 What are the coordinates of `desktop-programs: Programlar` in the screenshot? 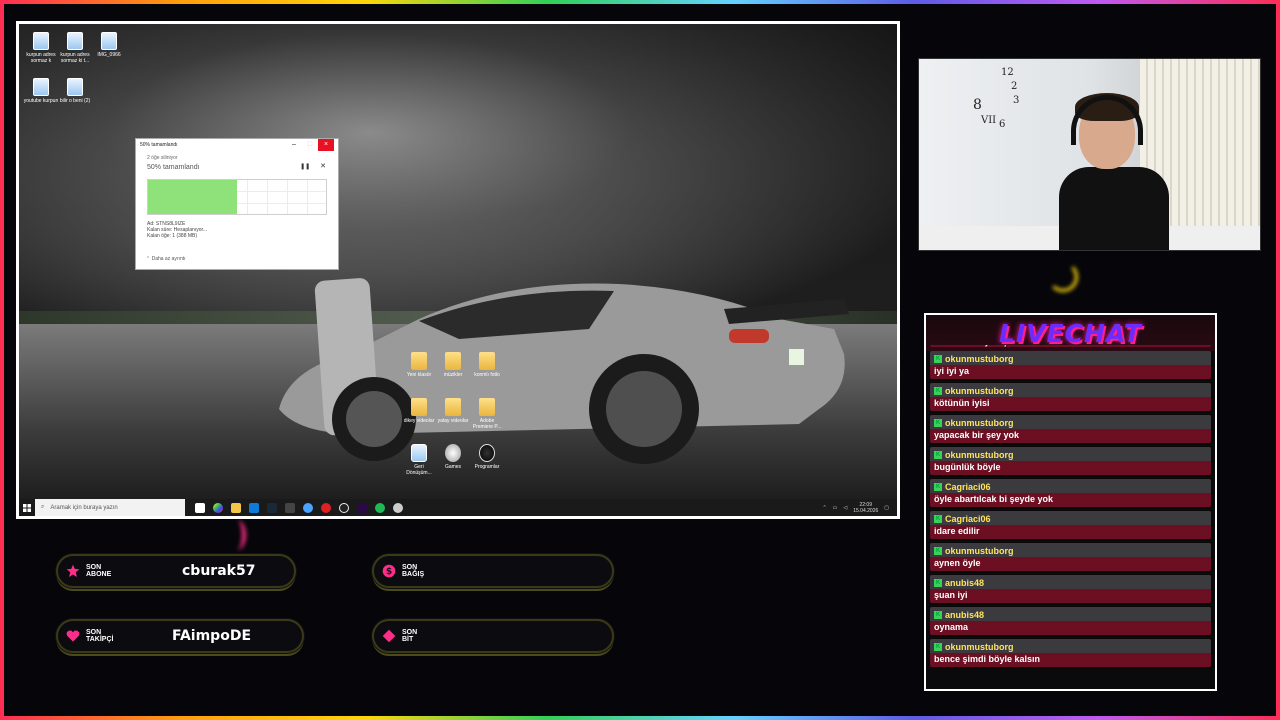 It's located at (487, 457).